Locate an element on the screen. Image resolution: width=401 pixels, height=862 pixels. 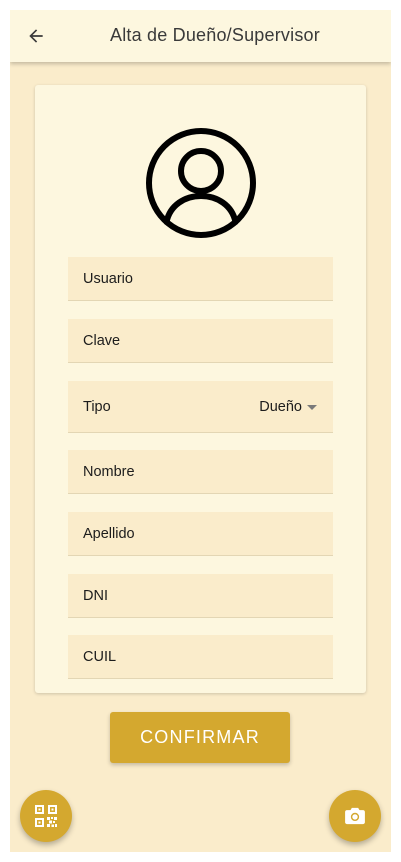
dni-field: DNI is located at coordinates (200, 596).